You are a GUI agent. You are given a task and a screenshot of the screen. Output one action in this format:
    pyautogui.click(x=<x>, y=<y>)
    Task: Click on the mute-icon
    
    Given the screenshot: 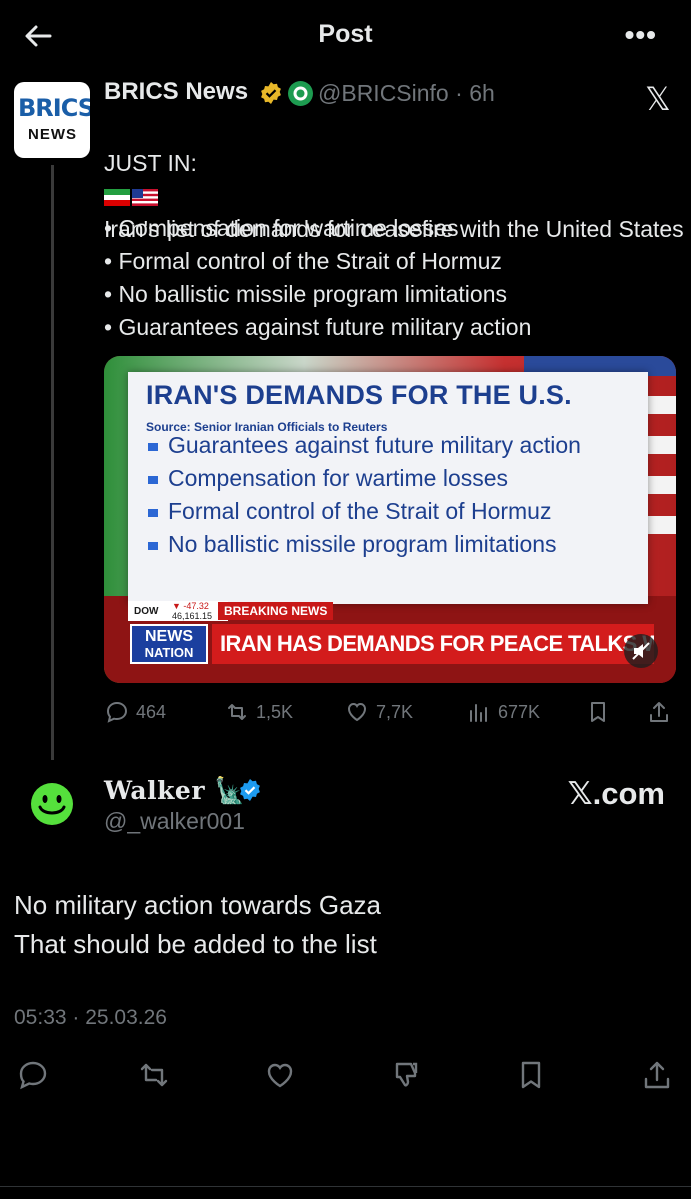 What is the action you would take?
    pyautogui.click(x=641, y=651)
    